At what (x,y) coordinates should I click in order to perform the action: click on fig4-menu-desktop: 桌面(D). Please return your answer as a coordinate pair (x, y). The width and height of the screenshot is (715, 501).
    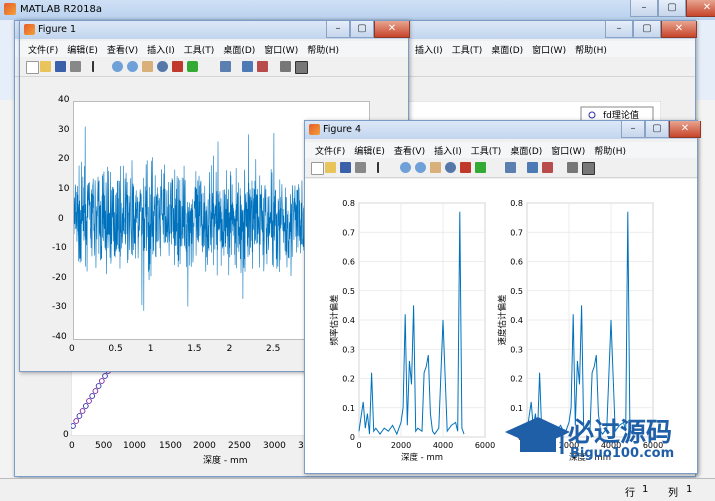
    Looking at the image, I should click on (526, 150).